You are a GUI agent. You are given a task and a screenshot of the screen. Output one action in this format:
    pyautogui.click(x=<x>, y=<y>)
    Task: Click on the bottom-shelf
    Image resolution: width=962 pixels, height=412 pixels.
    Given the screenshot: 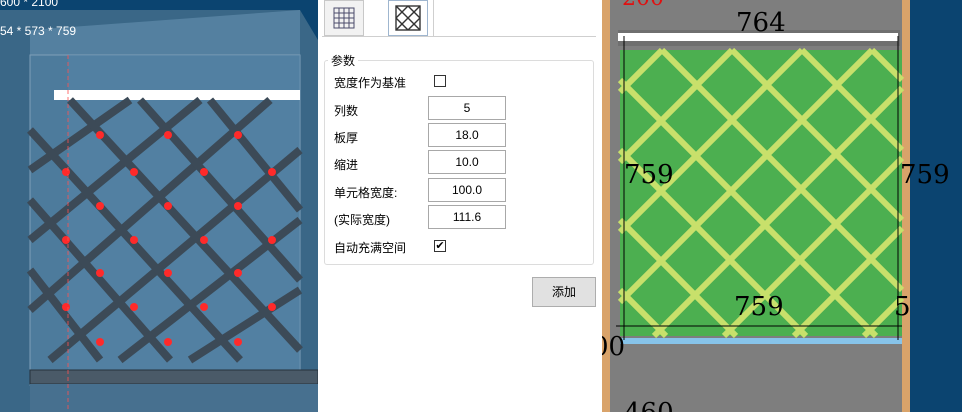 What is the action you would take?
    pyautogui.click(x=761, y=341)
    